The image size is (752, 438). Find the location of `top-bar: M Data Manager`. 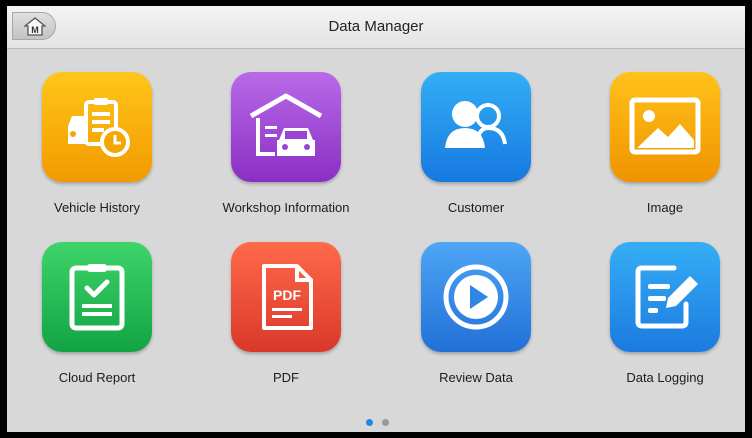

top-bar: M Data Manager is located at coordinates (376, 27).